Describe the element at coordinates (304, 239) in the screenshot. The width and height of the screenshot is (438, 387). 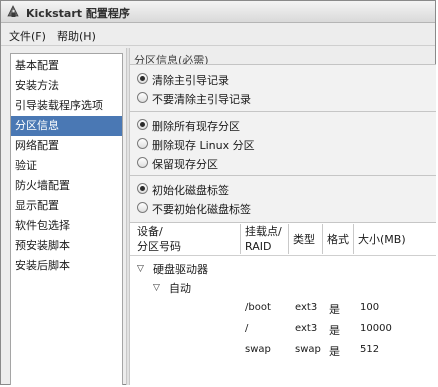
I see `column-header-type: 类型` at that location.